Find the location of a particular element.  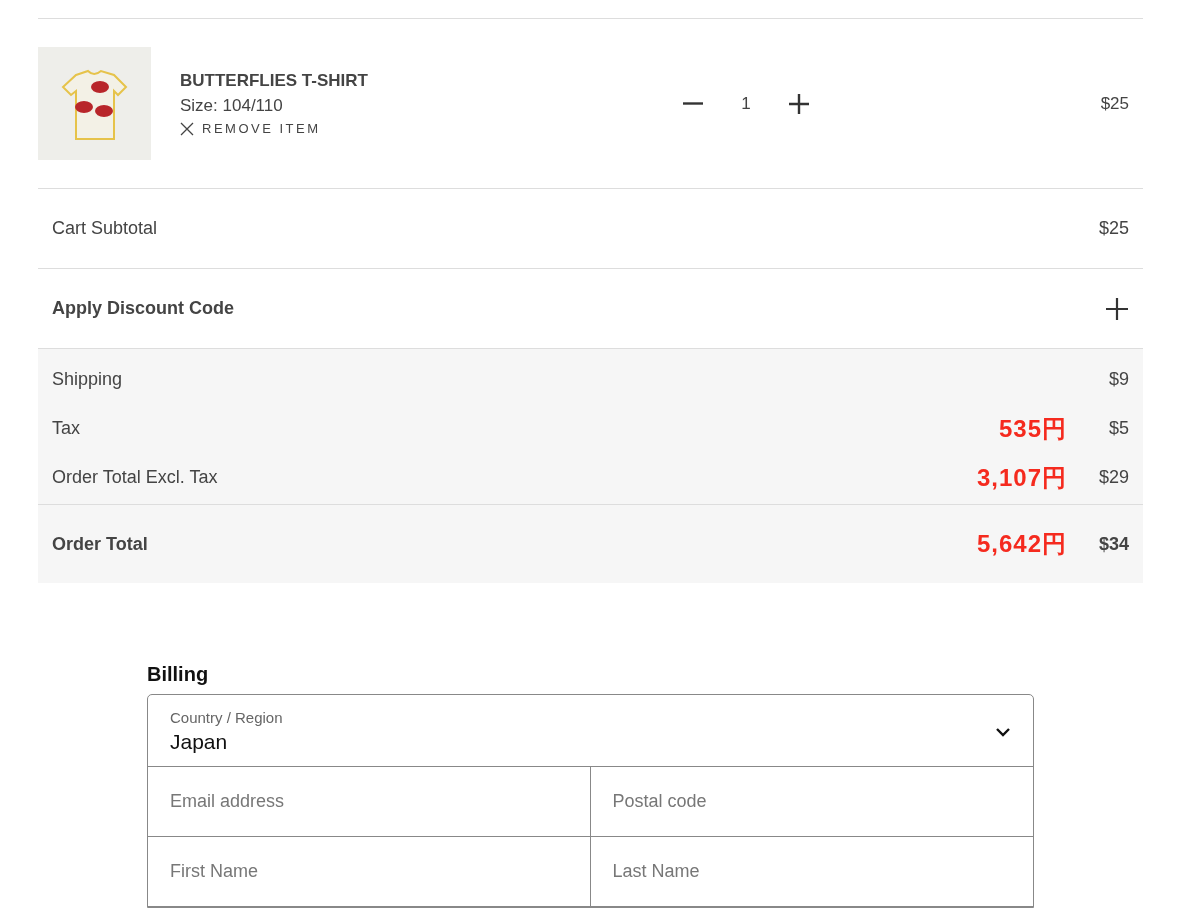

input-field: First Name is located at coordinates (369, 872).